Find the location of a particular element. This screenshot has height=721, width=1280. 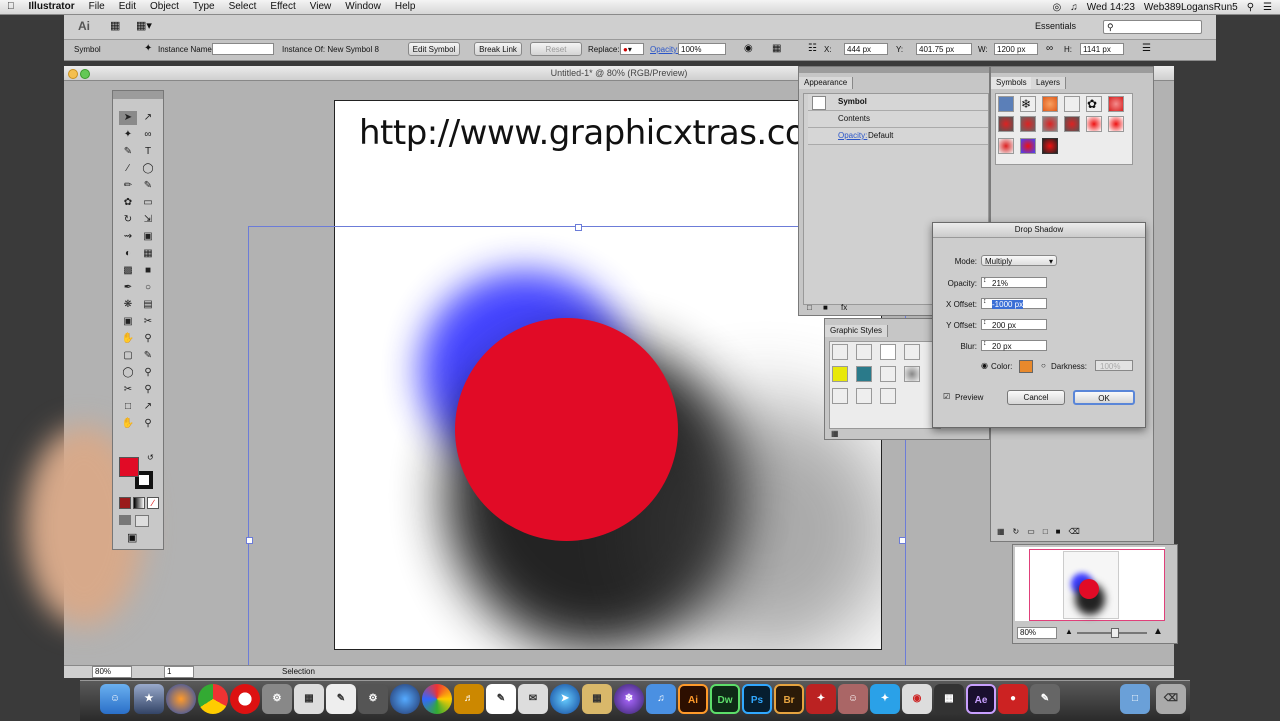

camera-app-icon: ◉ is located at coordinates (917, 699).